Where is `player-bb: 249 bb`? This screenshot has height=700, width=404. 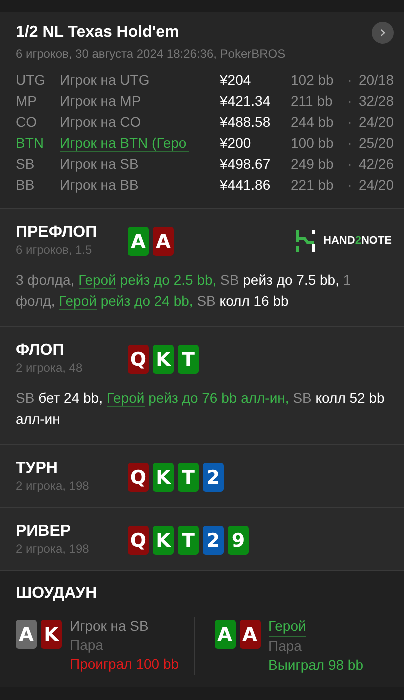 player-bb: 249 bb is located at coordinates (313, 164).